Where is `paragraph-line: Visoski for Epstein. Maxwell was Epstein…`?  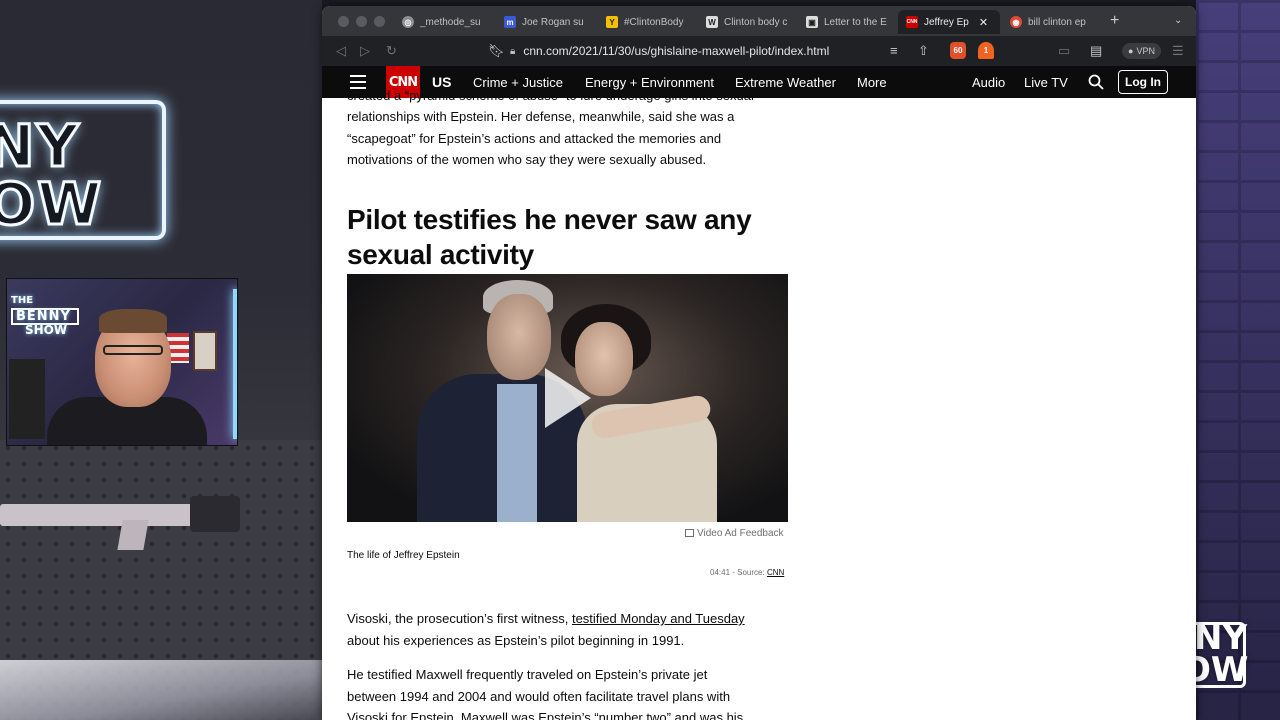 paragraph-line: Visoski for Epstein. Maxwell was Epstein… is located at coordinates (545, 715).